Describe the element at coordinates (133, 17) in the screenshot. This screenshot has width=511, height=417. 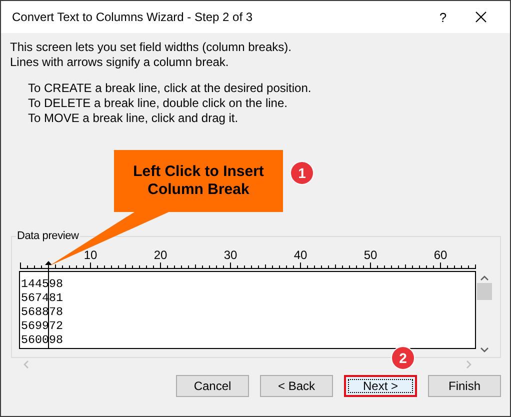
I see `window-title: Convert Text to Columns Wizard - Step 2 of 3` at that location.